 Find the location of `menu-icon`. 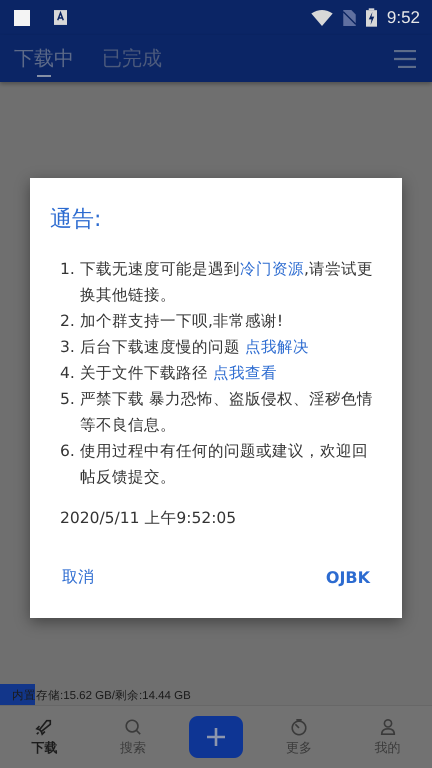

menu-icon is located at coordinates (405, 59).